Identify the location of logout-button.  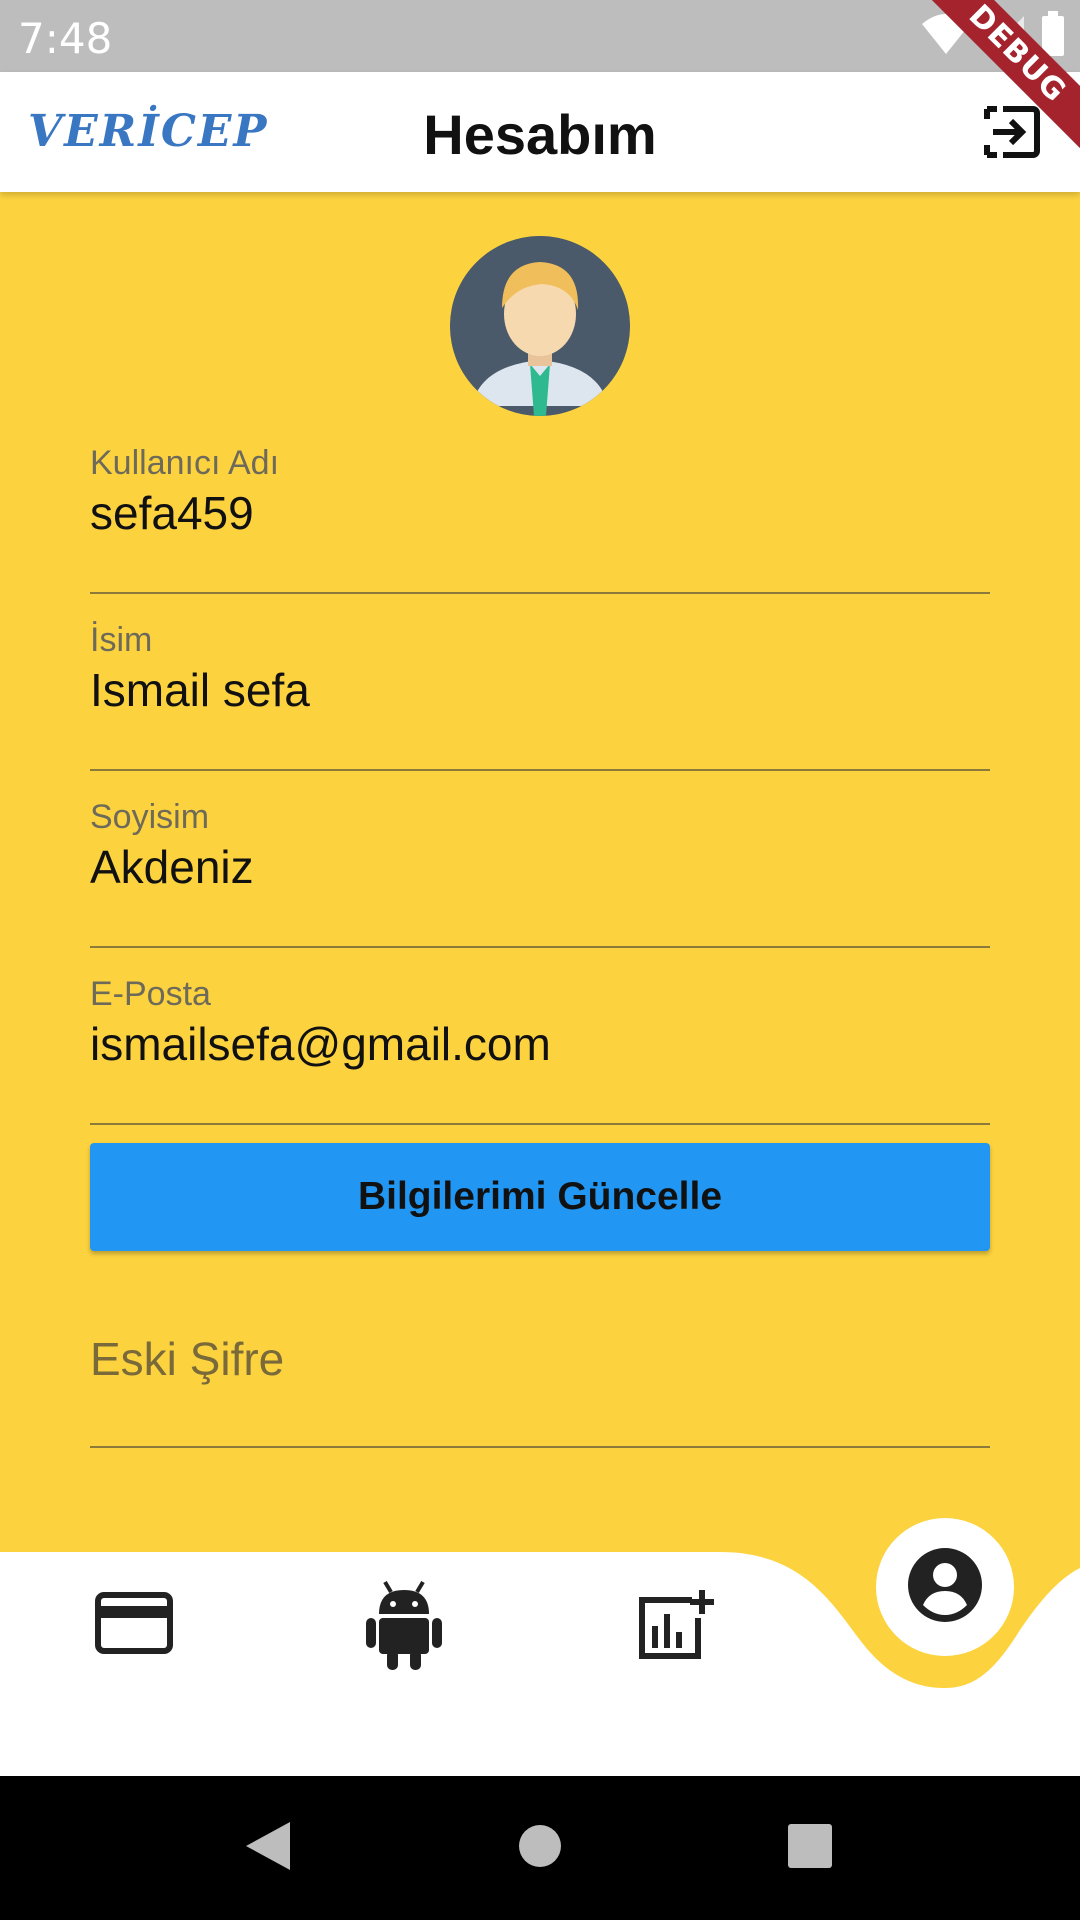
(1012, 134).